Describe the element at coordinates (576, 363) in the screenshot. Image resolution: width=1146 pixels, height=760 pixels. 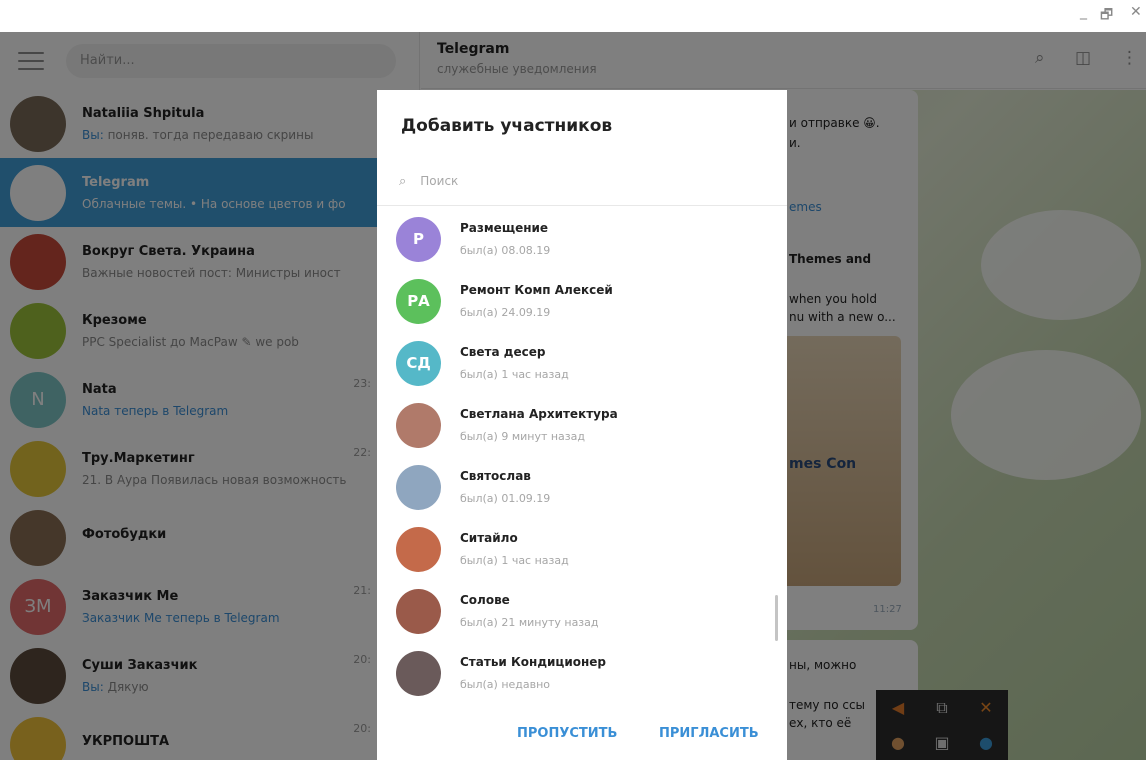
I see `contact-row: СД Света десер был(а) 1 час назад` at that location.